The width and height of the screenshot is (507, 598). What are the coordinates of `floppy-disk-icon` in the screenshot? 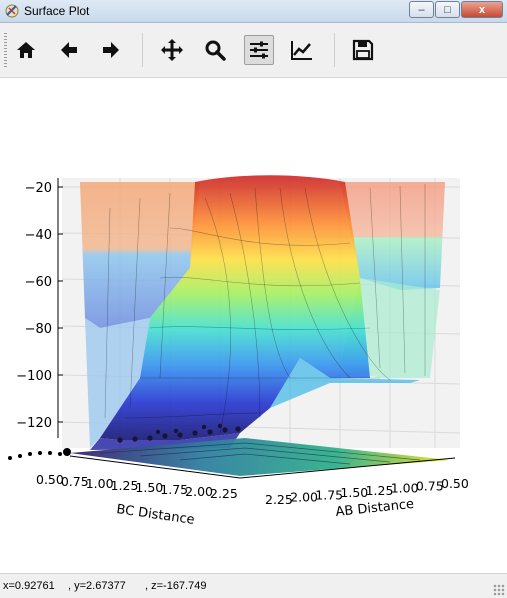 It's located at (363, 50).